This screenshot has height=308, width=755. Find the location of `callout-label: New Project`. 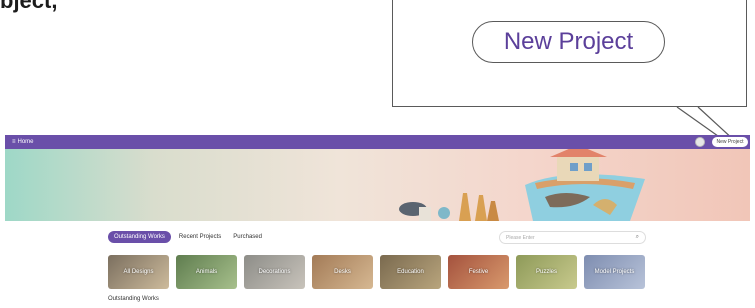

callout-label: New Project is located at coordinates (568, 42).